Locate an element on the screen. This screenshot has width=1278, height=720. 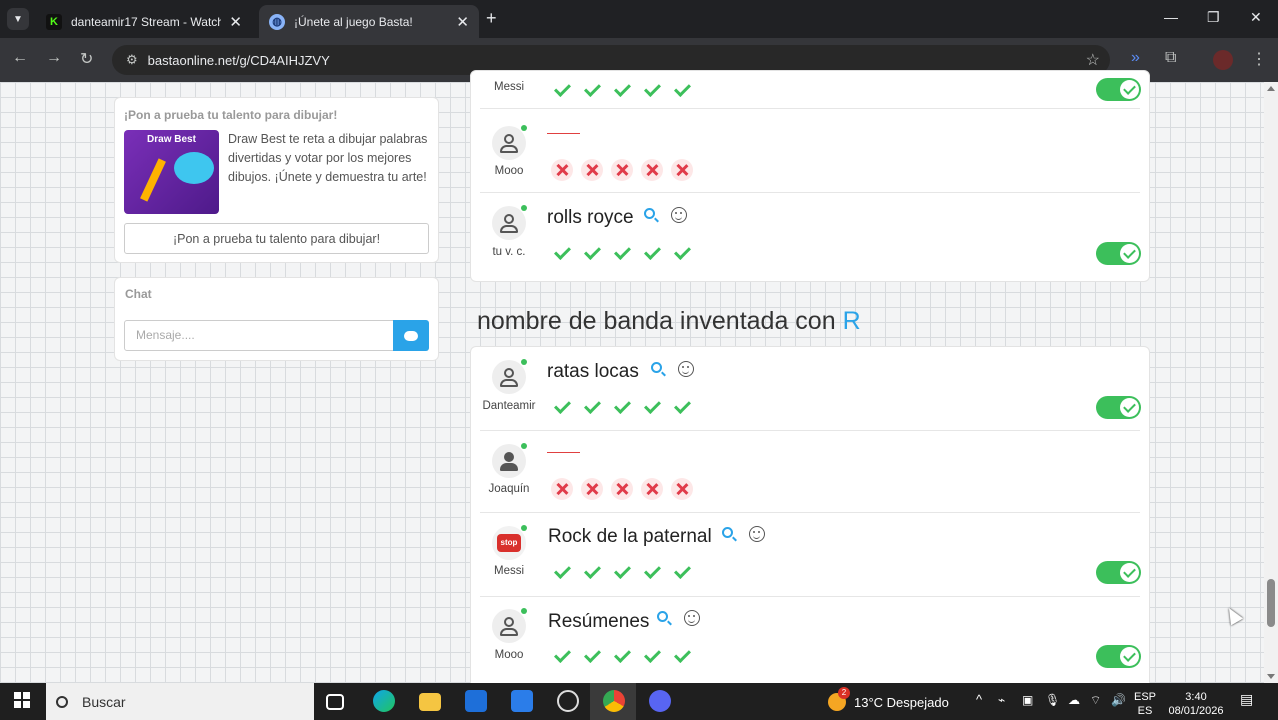
page-scrollbar is located at coordinates (1271, 382).